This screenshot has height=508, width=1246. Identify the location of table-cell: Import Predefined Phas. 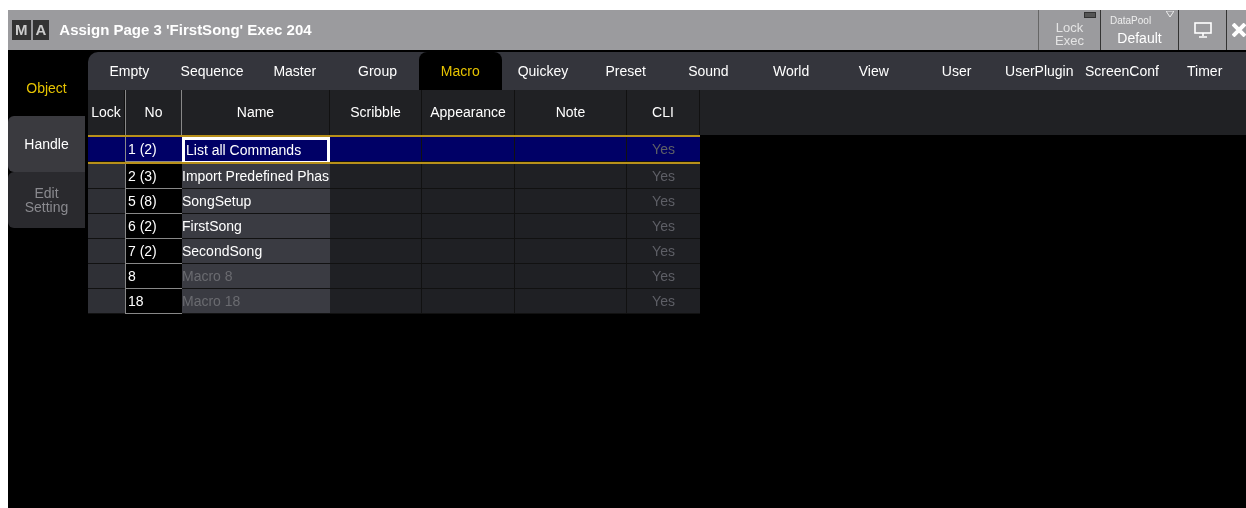
(256, 176).